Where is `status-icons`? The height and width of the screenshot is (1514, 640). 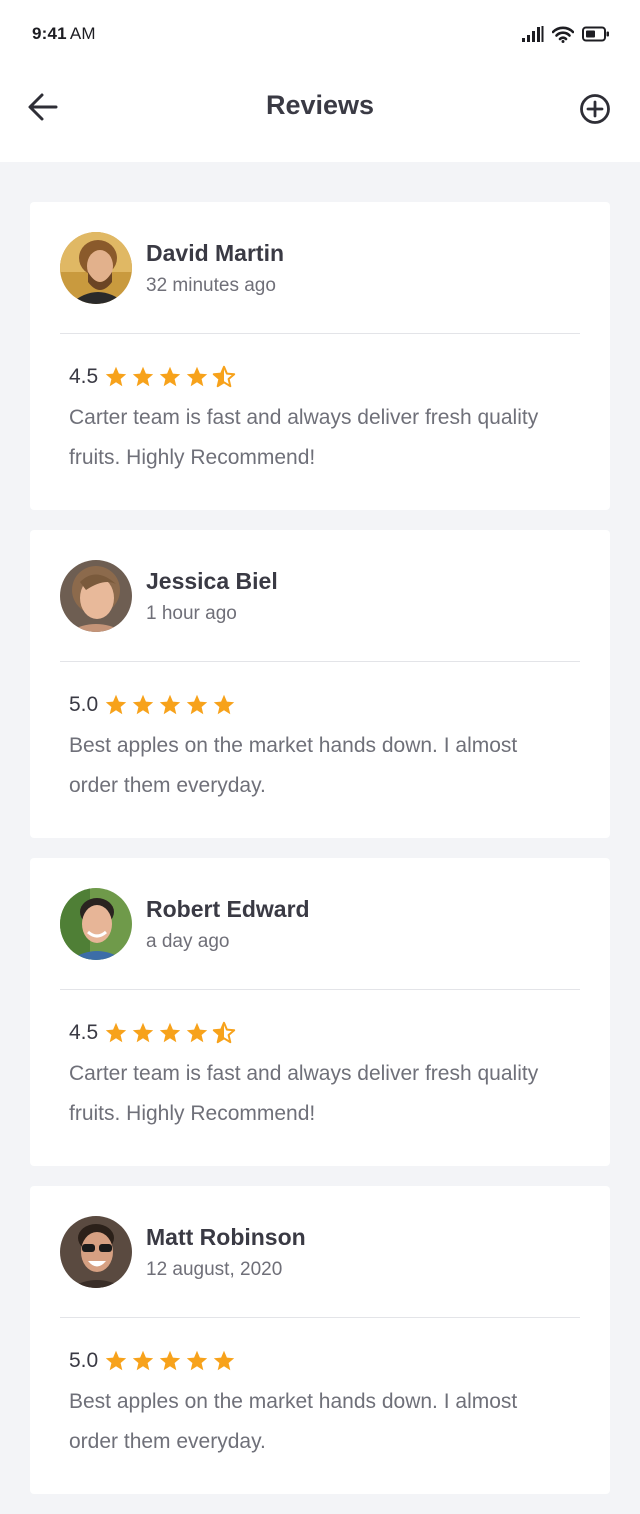 status-icons is located at coordinates (566, 34).